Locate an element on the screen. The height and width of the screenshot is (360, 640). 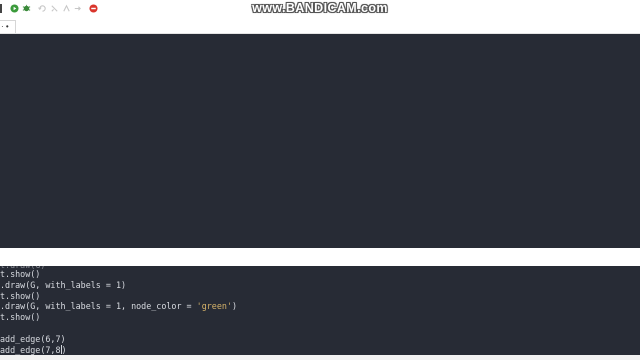
code-line: .draw(G, with_labels = 1) is located at coordinates (63, 285).